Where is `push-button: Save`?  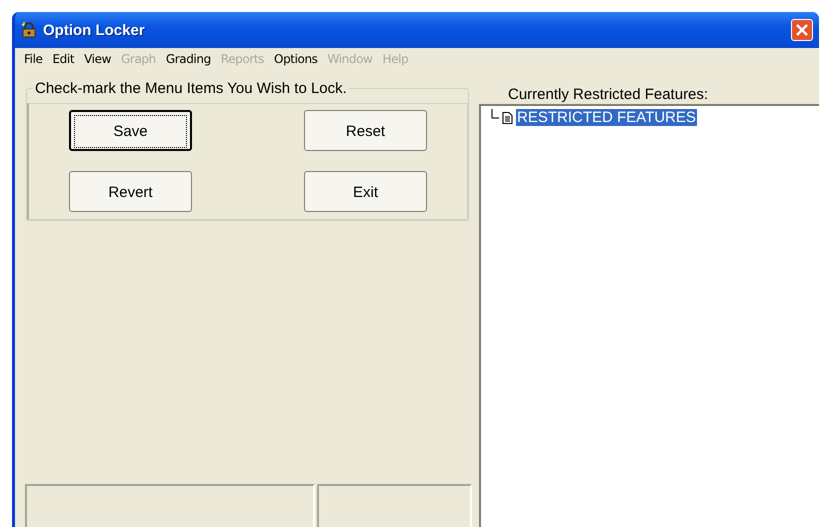
push-button: Save is located at coordinates (130, 130).